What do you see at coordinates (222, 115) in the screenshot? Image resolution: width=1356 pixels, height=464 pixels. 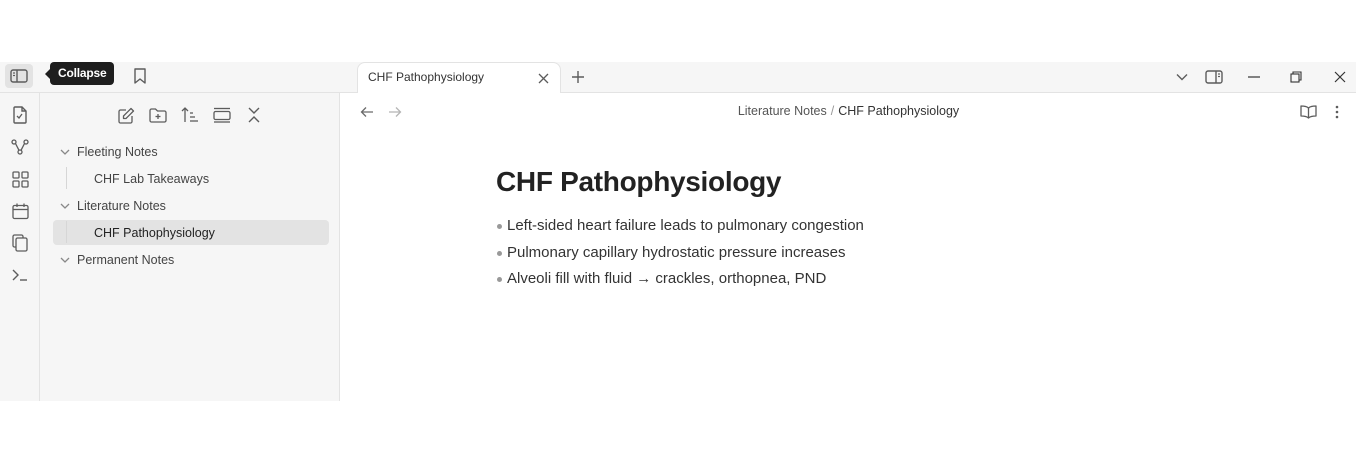 I see `collapse-view-icon` at bounding box center [222, 115].